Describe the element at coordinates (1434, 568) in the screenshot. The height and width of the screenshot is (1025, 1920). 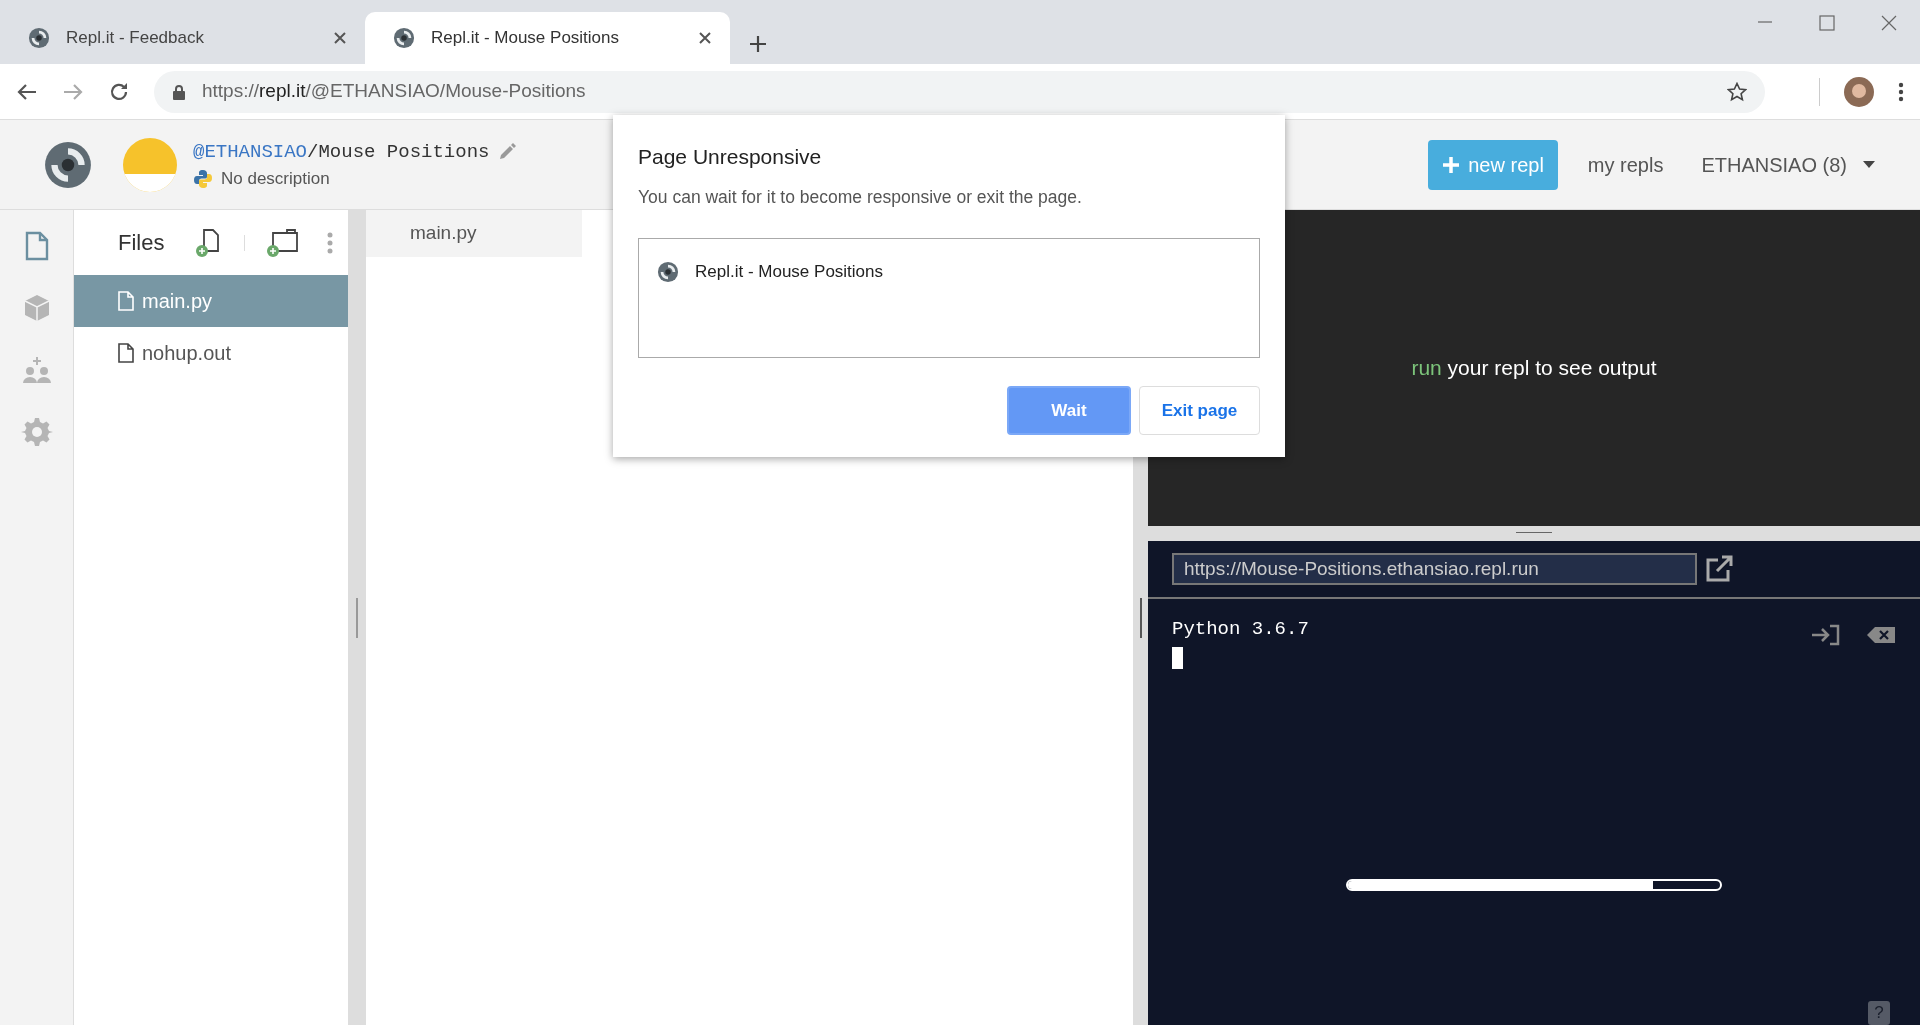
I see `url-field: https://Mouse-Positions.ethansiao.repl.run` at that location.